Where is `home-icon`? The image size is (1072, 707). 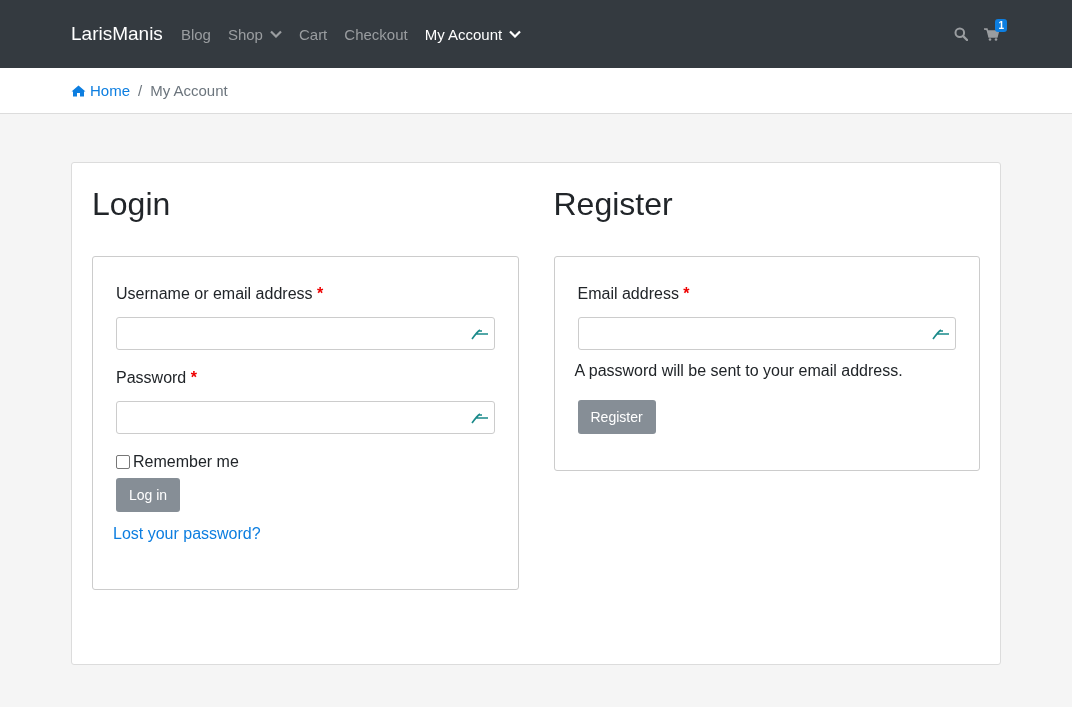
home-icon is located at coordinates (78, 90).